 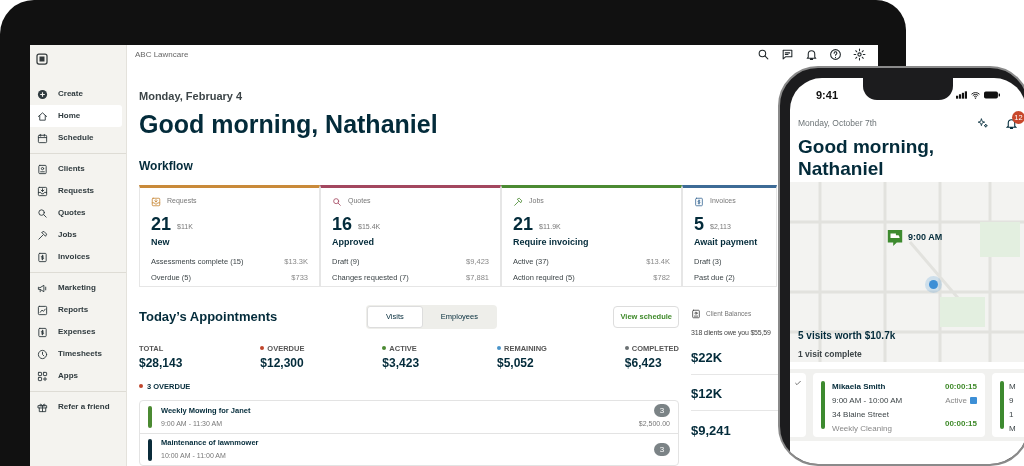 I want to click on visit-text: 9, so click(x=1012, y=400).